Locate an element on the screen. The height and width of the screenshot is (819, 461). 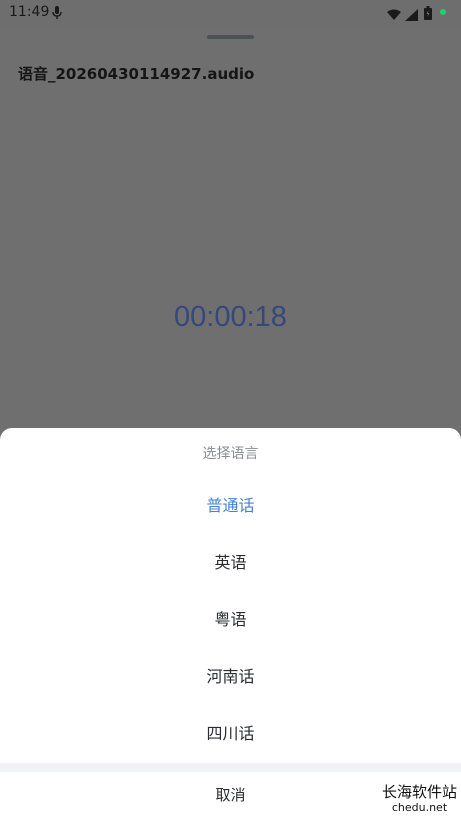
language-option-cantonese: 粤语 is located at coordinates (230, 619).